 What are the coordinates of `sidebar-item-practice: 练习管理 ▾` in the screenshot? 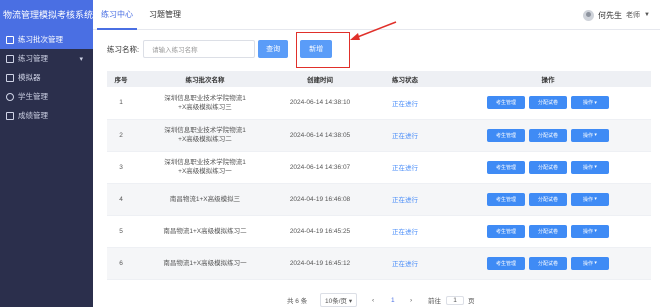 It's located at (46, 58).